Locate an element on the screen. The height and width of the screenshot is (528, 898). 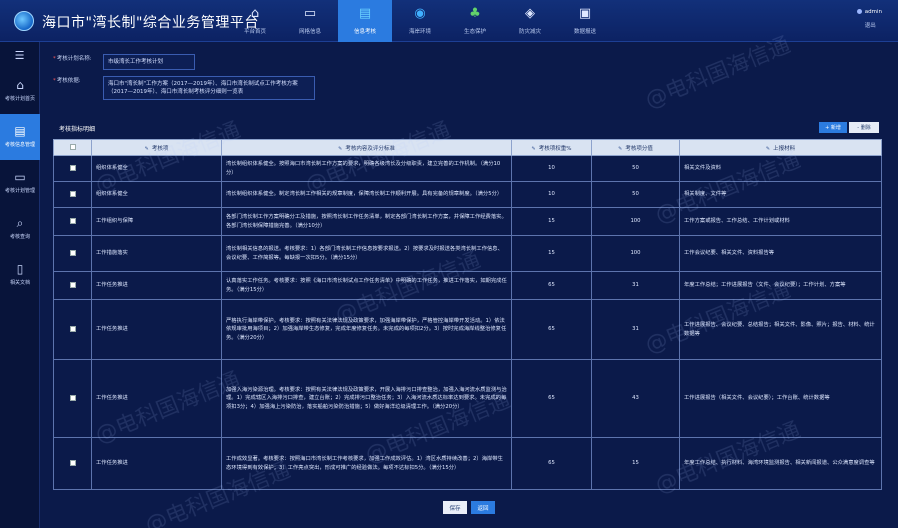
add-button: + 新增 is located at coordinates (833, 127).